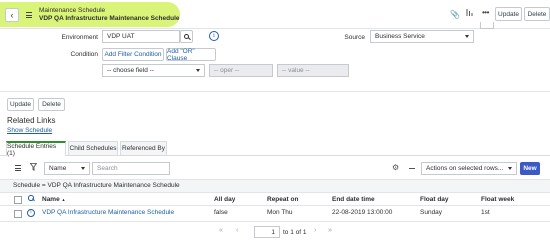 Image resolution: width=550 pixels, height=247 pixels. What do you see at coordinates (214, 36) in the screenshot?
I see `info-icon: i` at bounding box center [214, 36].